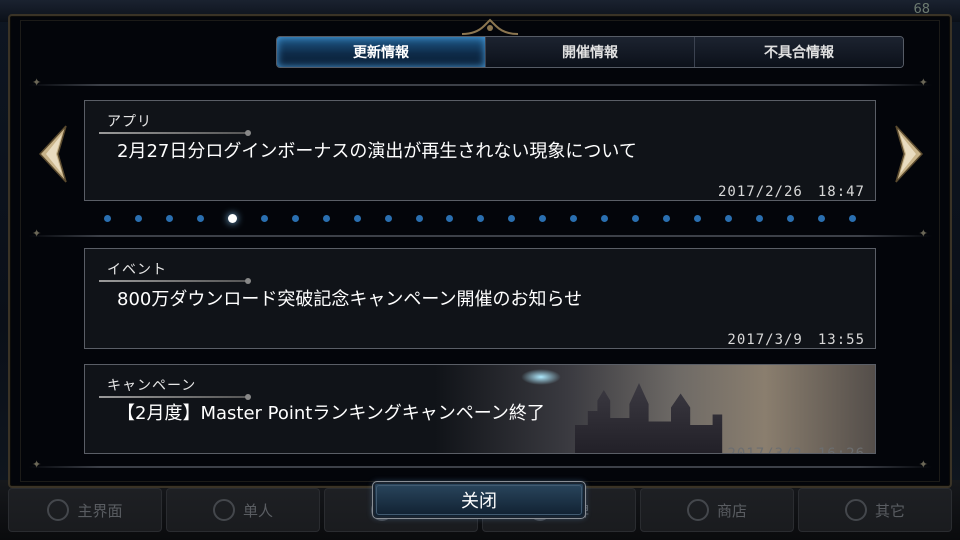 This screenshot has height=540, width=960. Describe the element at coordinates (791, 192) in the screenshot. I see `news-date: 2017/2/26 18:47` at that location.